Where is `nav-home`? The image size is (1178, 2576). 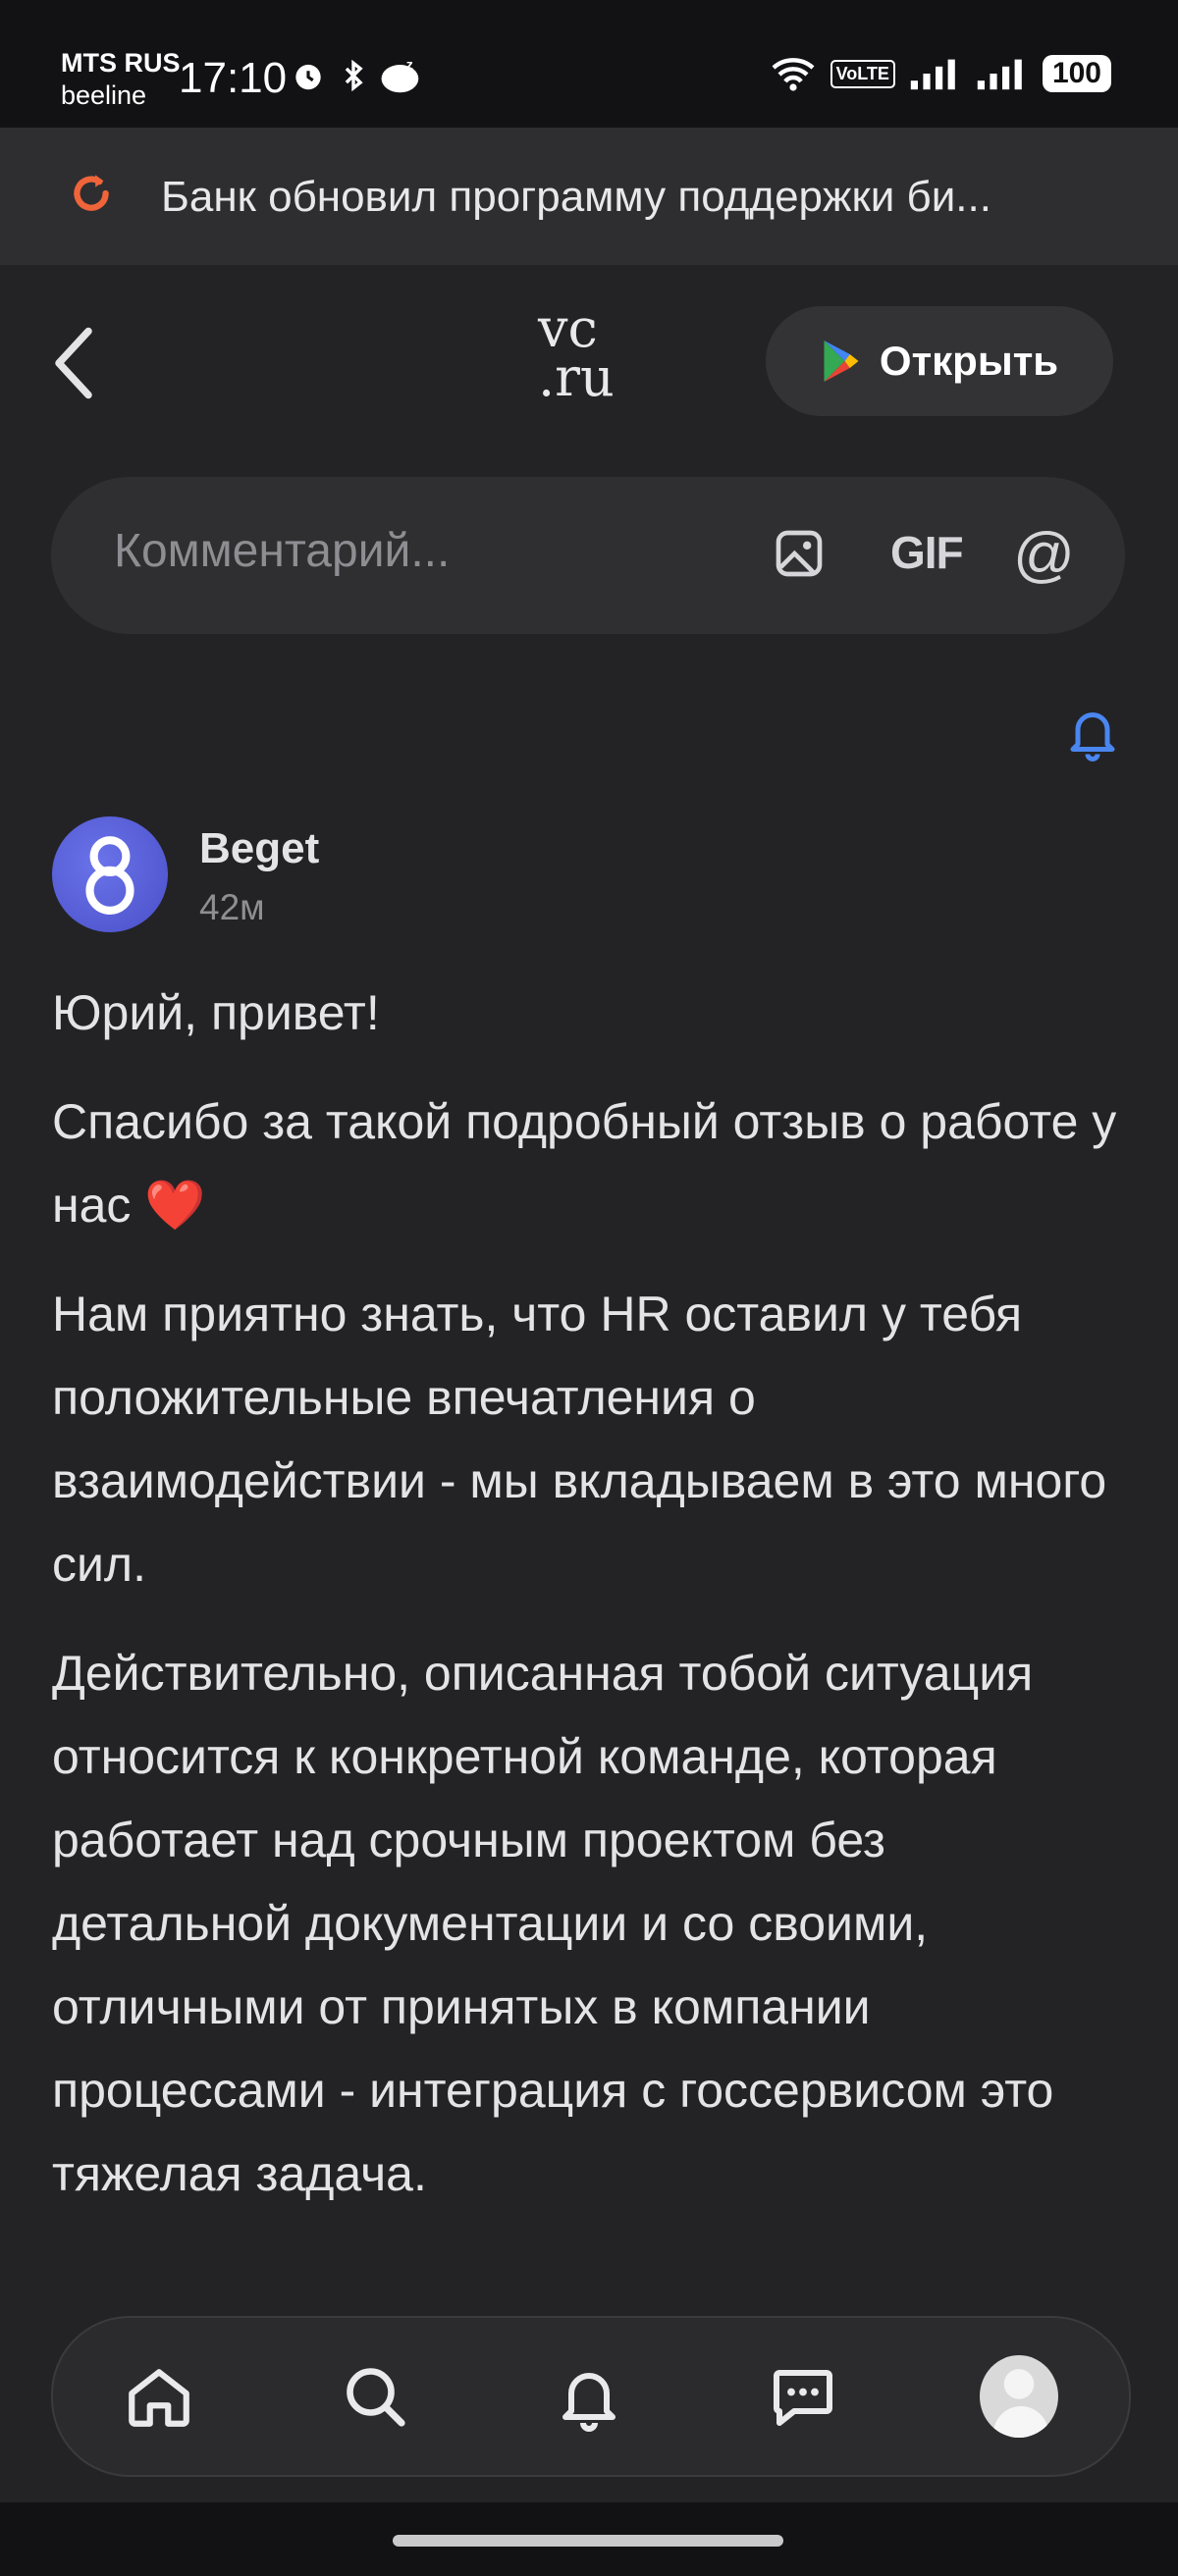 nav-home is located at coordinates (159, 2396).